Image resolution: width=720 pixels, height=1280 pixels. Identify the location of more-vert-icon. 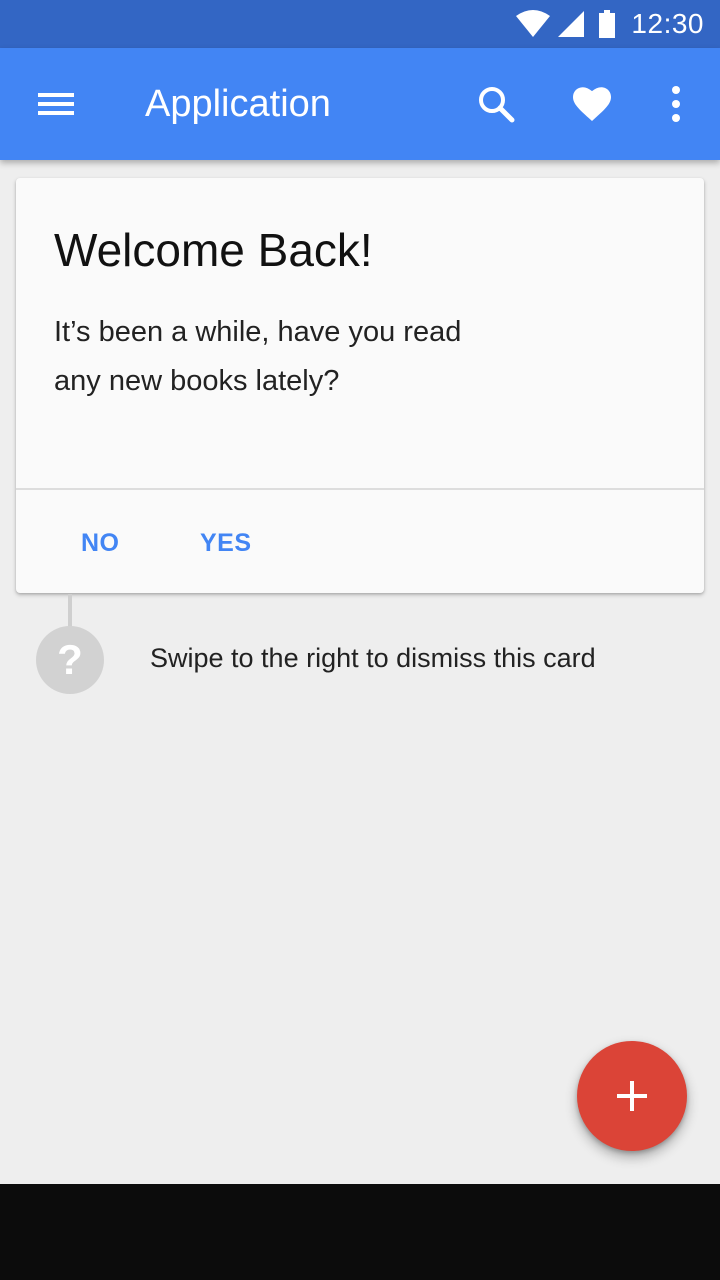
(676, 104).